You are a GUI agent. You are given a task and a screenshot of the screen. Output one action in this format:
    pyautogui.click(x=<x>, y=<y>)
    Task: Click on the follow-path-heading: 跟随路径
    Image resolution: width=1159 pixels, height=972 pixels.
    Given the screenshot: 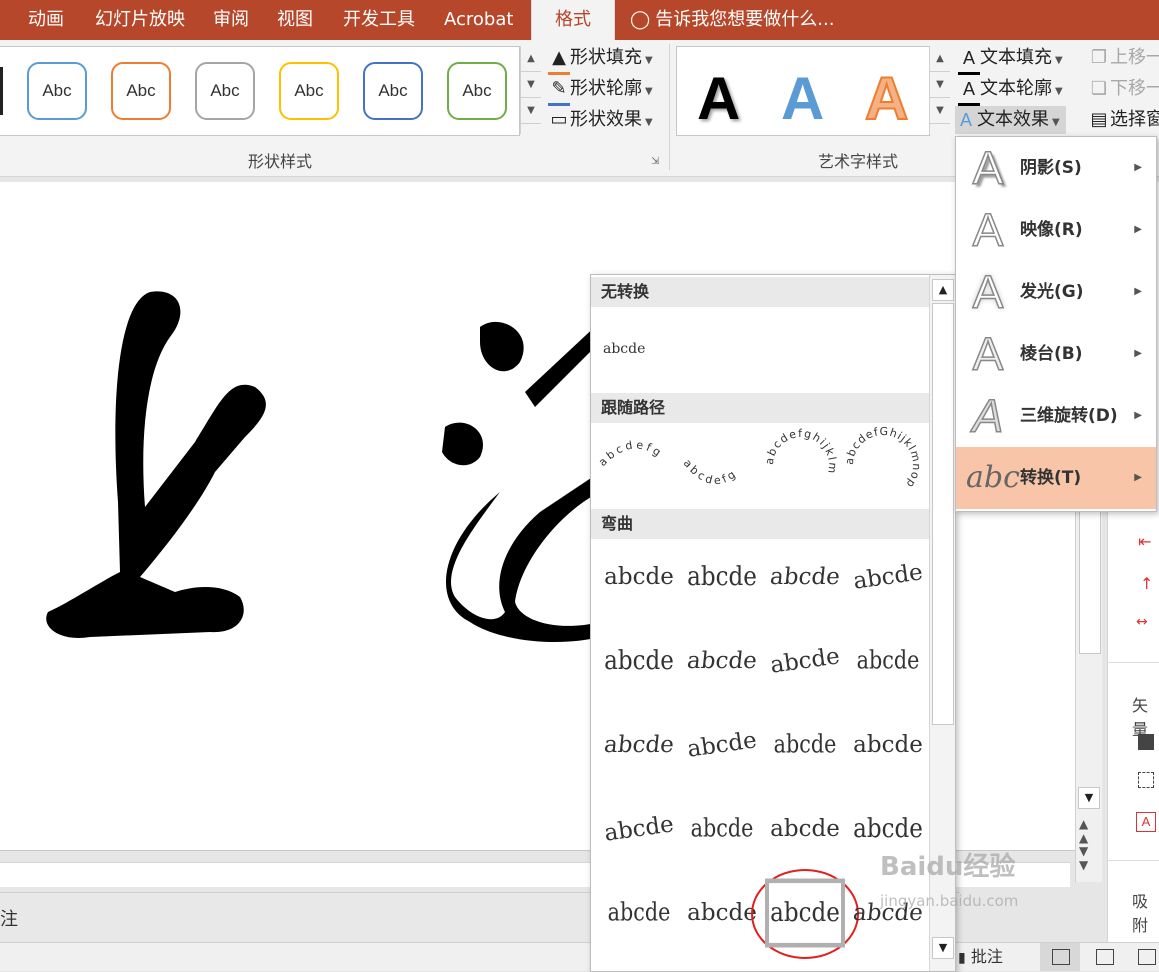 What is the action you would take?
    pyautogui.click(x=760, y=408)
    